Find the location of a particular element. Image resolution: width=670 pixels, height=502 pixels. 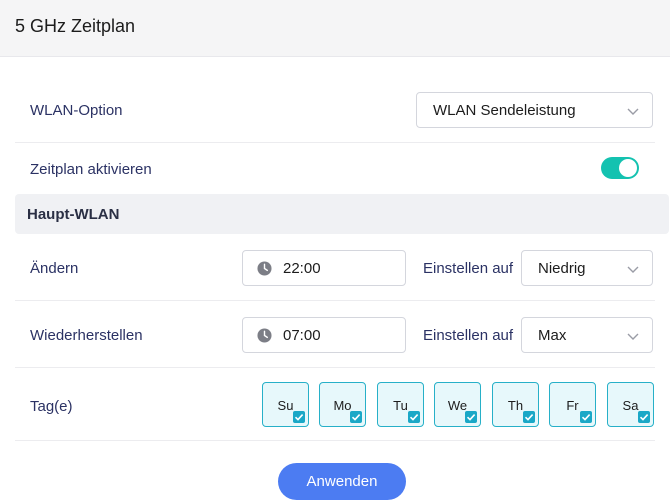

page-title: 5 GHz Zeitplan is located at coordinates (75, 26).